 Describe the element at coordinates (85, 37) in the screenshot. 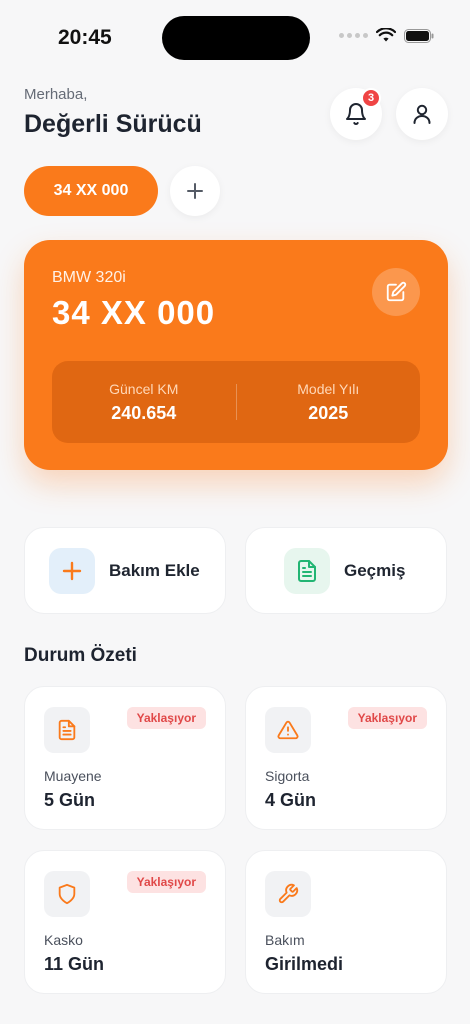

I see `status-time: 20:45` at that location.